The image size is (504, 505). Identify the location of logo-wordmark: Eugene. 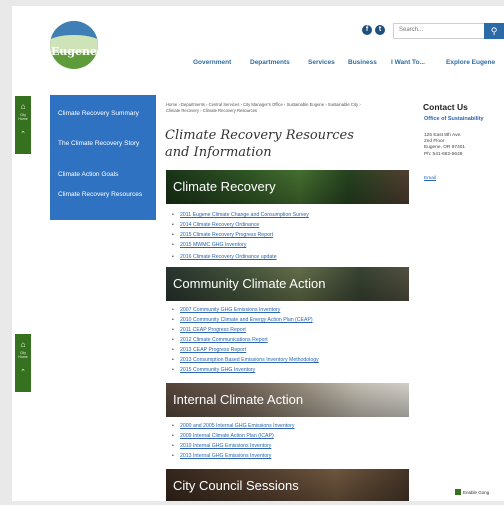
(74, 51).